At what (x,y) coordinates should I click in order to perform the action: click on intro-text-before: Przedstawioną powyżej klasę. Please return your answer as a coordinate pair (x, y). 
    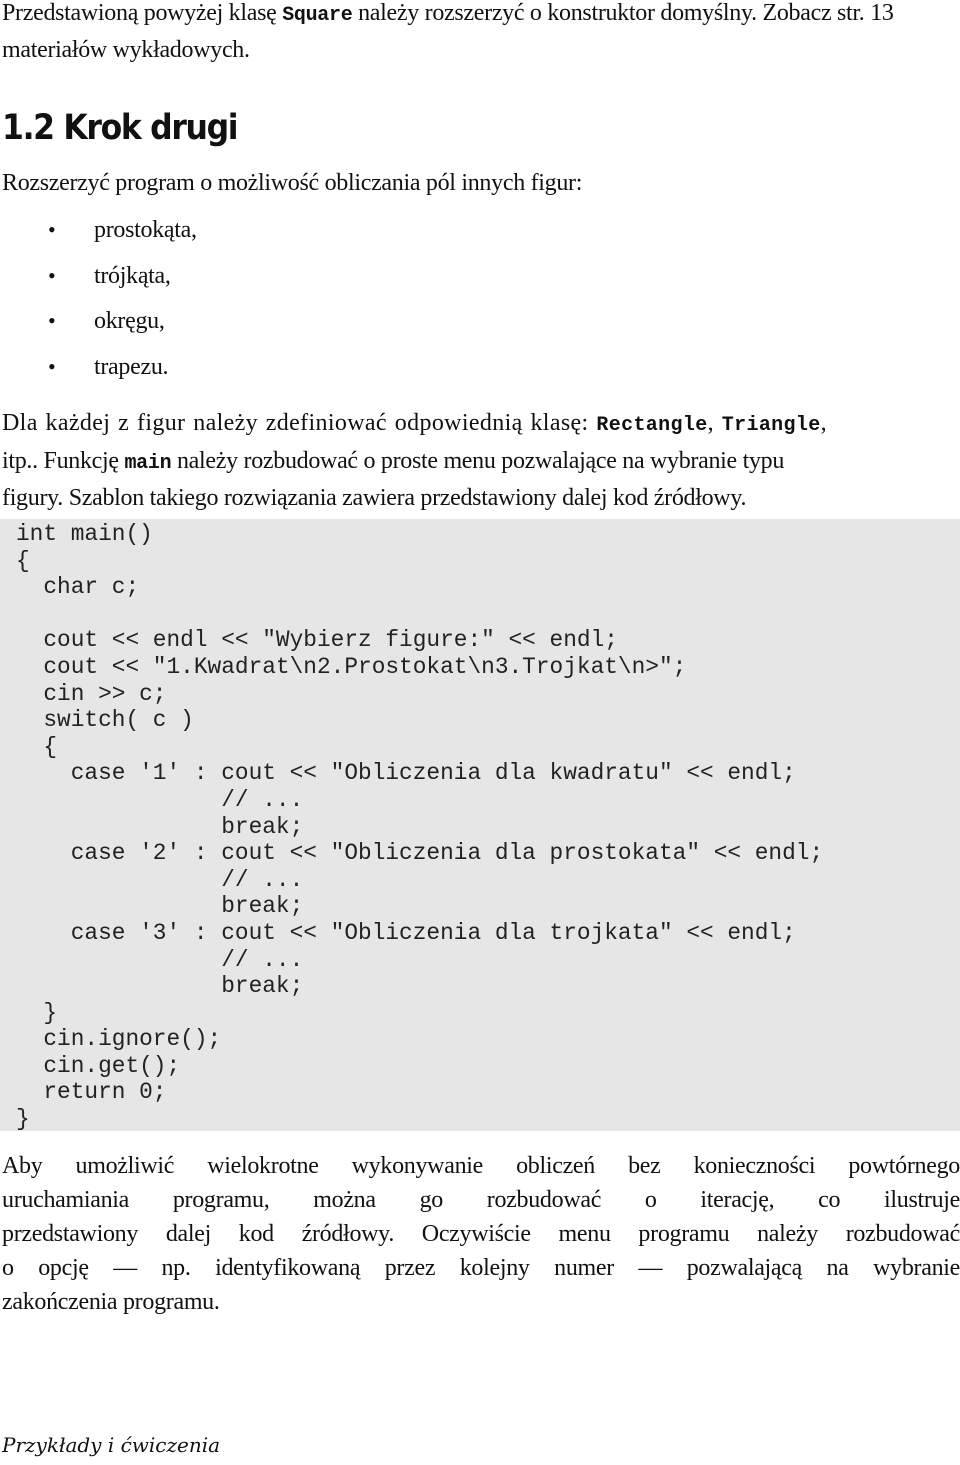
    Looking at the image, I should click on (142, 13).